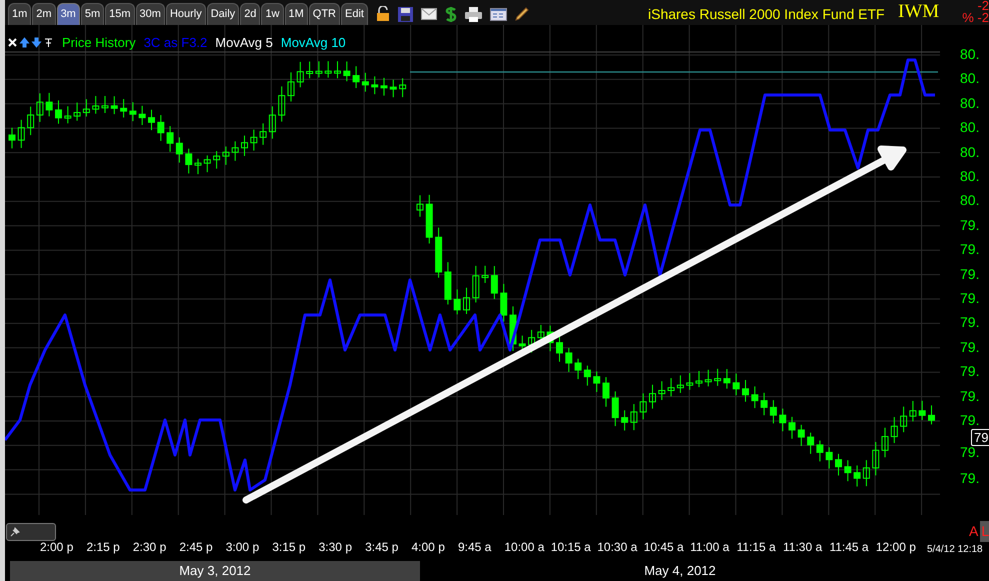 This screenshot has height=581, width=989. I want to click on date-label: May 3, 2012, so click(215, 571).